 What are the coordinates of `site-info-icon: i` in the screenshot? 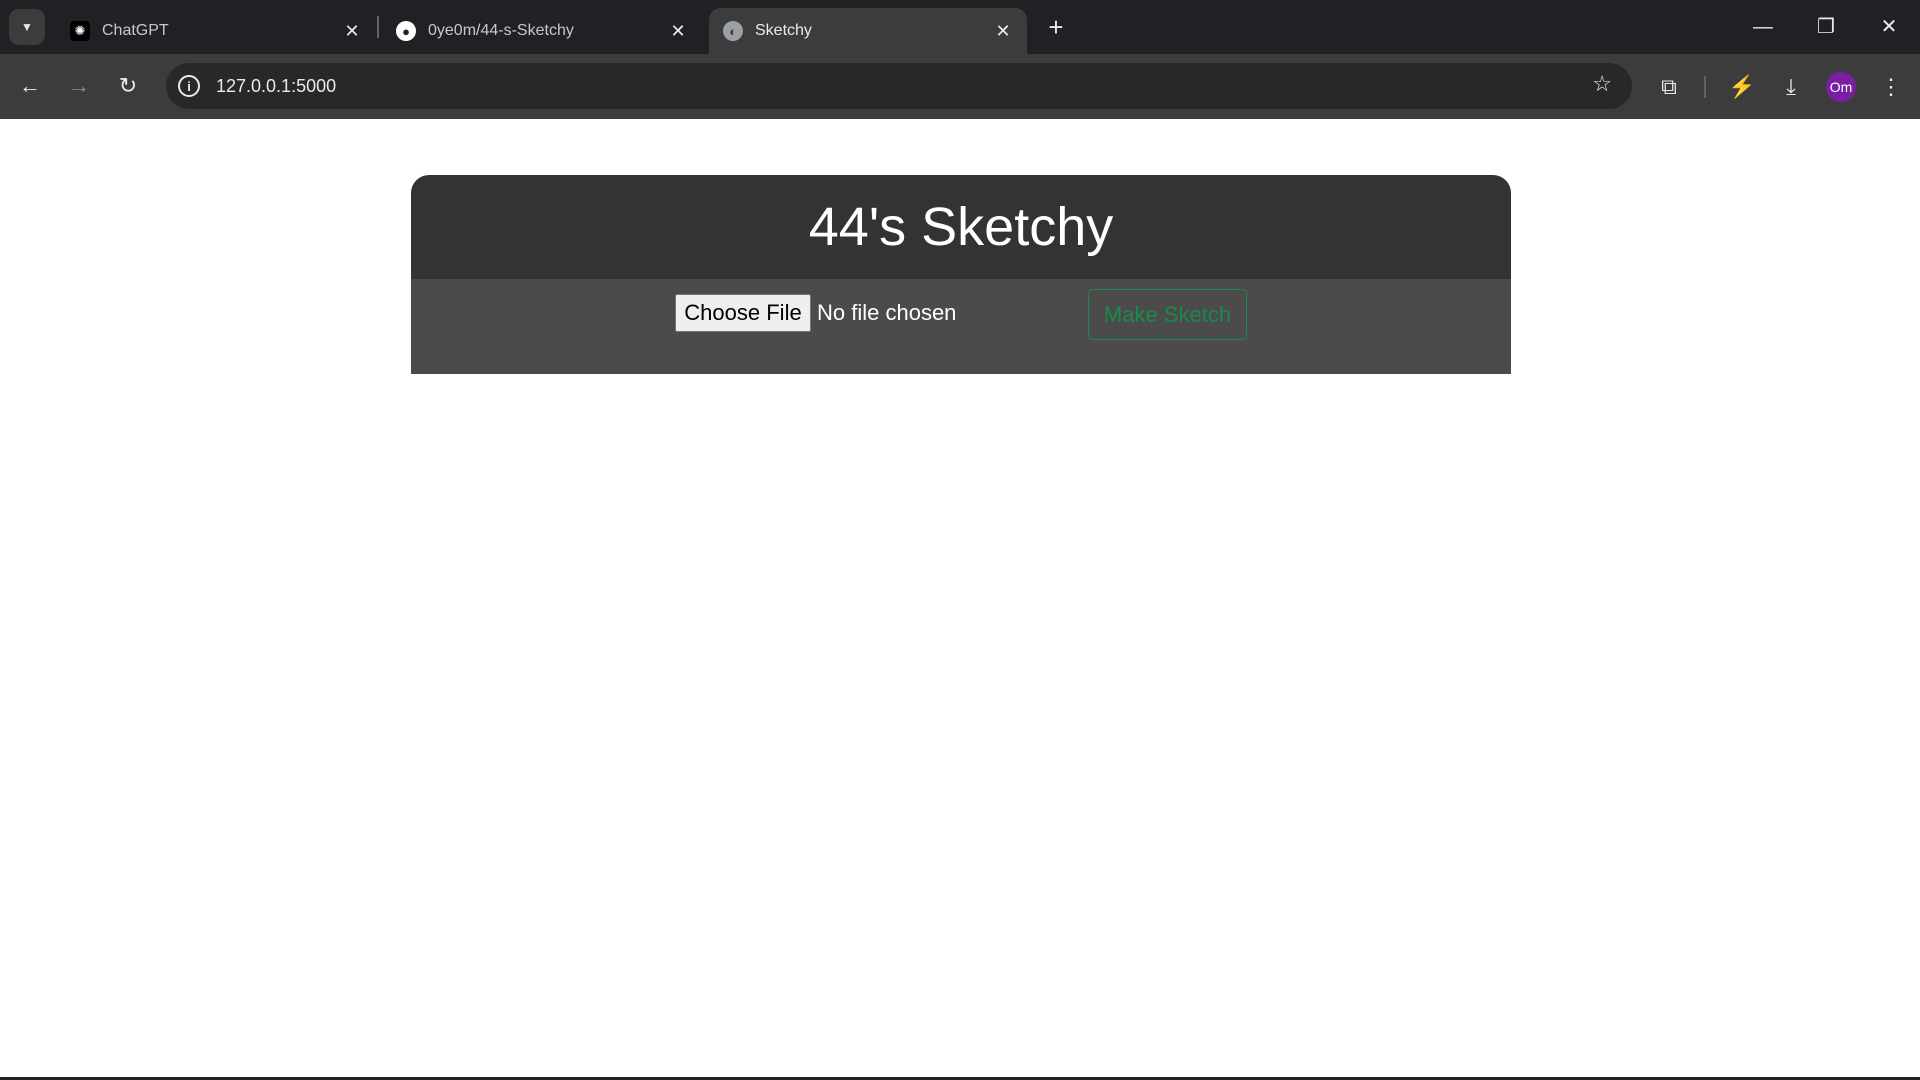 It's located at (189, 86).